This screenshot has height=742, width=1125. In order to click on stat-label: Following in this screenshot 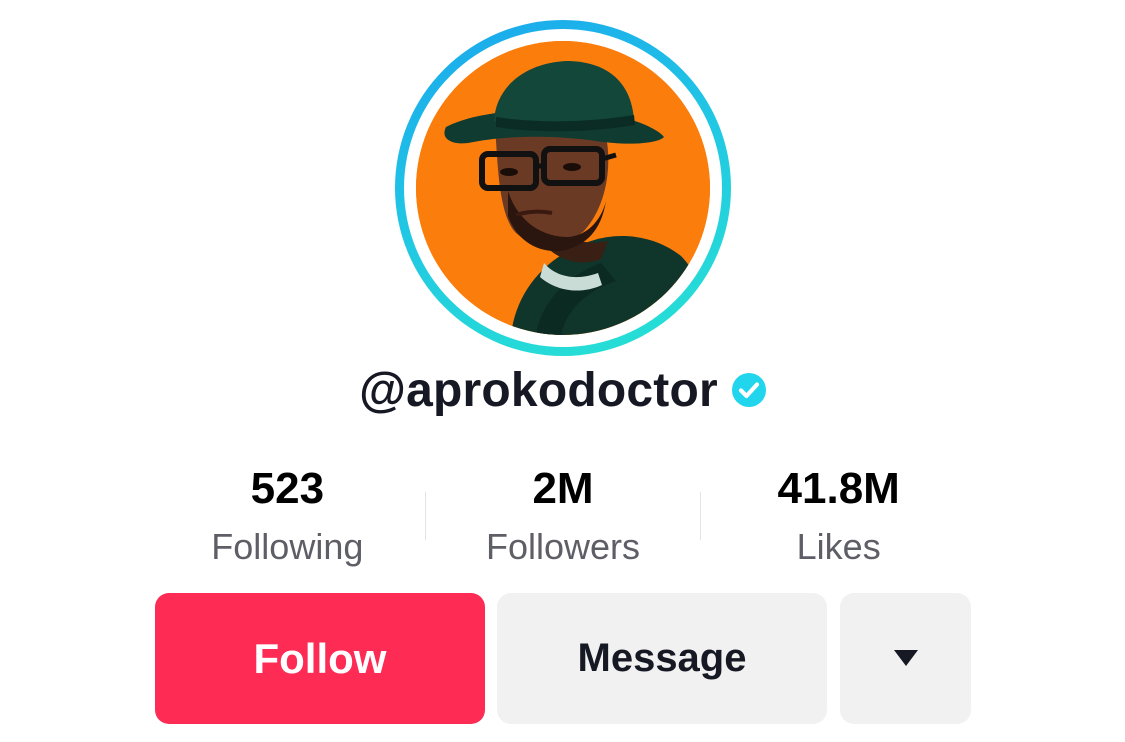, I will do `click(287, 546)`.